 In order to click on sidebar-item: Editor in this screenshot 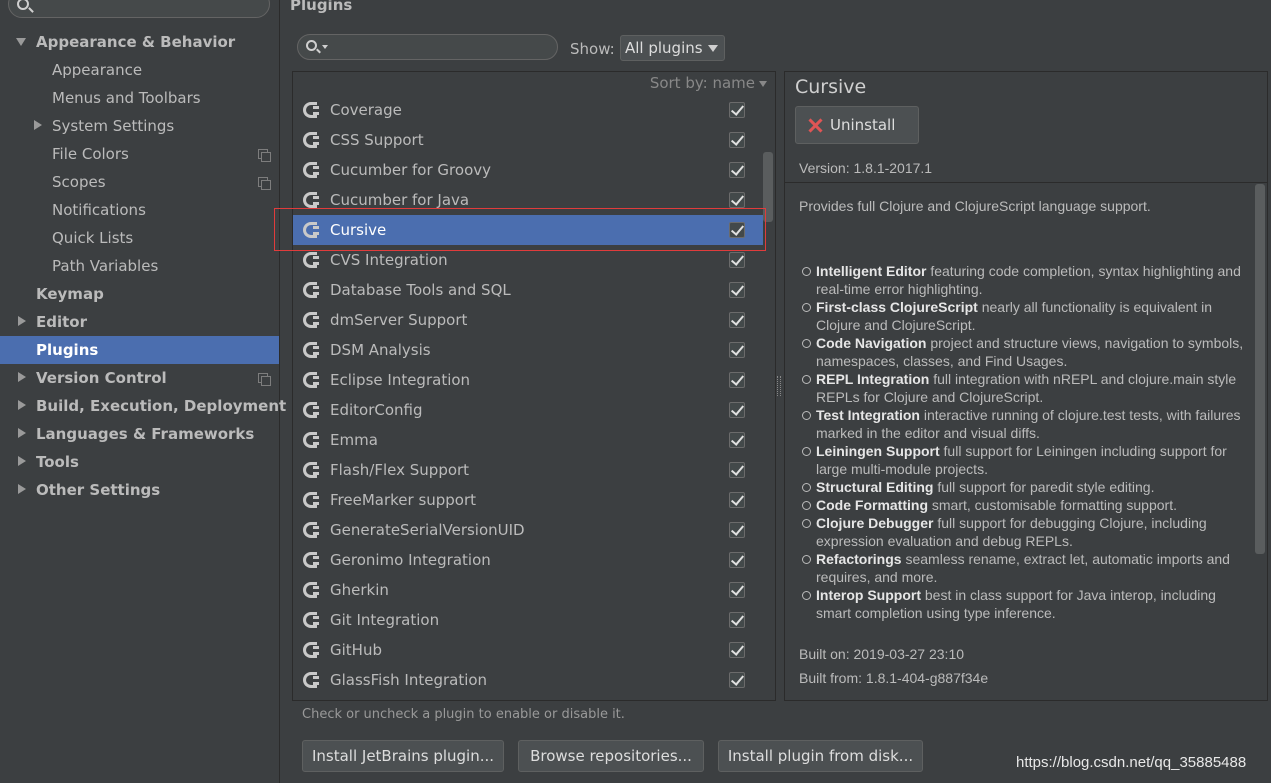, I will do `click(139, 322)`.